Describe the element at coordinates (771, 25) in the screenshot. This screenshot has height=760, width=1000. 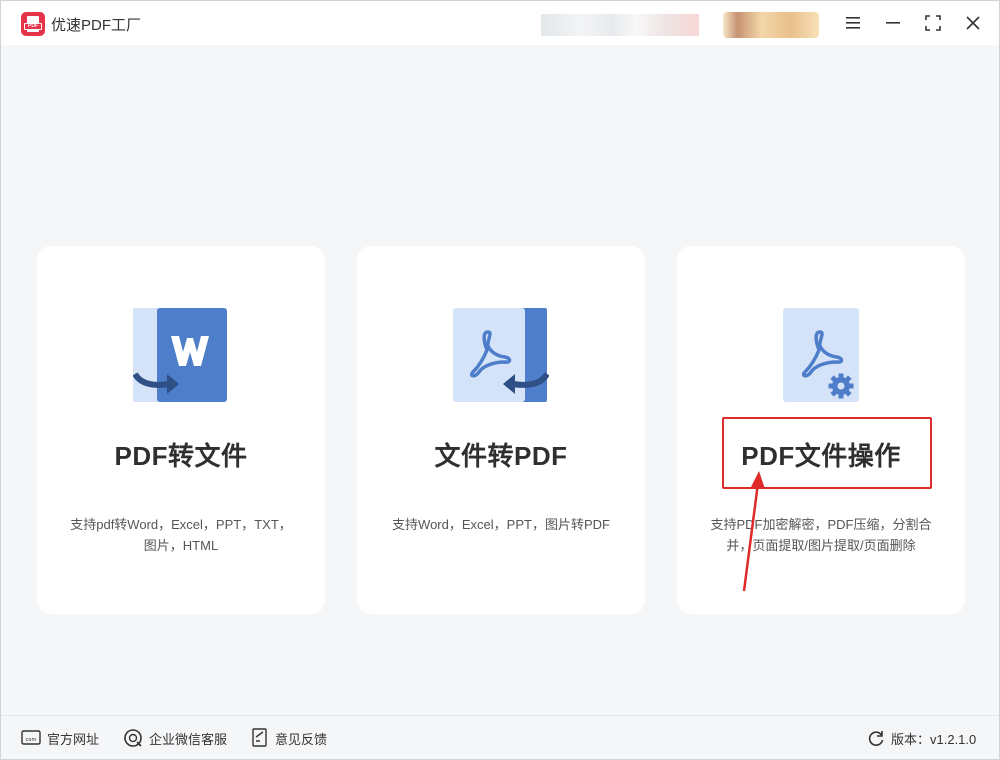
I see `blurred-vip-badge` at that location.